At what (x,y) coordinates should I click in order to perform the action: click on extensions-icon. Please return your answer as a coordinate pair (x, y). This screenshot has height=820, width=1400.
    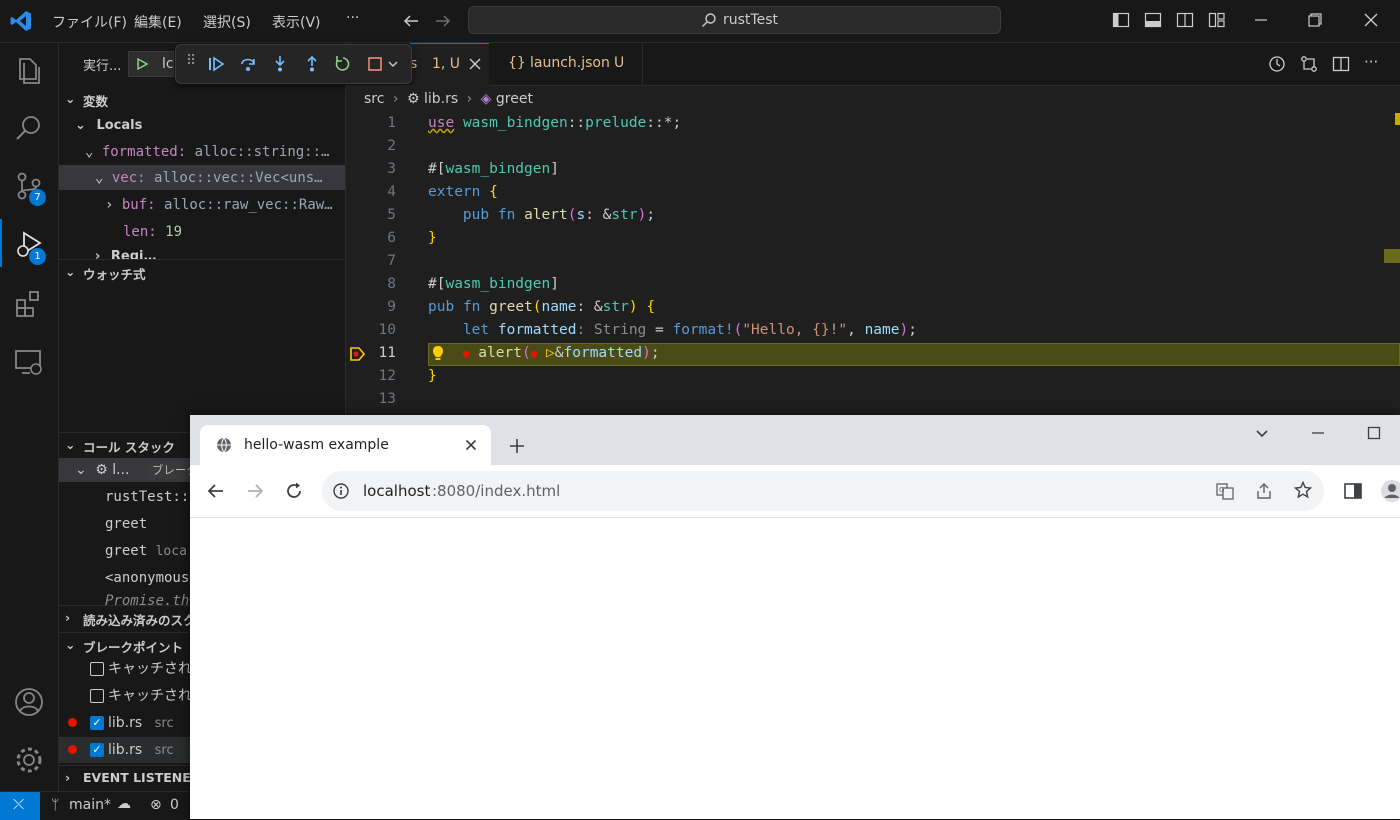
    Looking at the image, I should click on (29, 304).